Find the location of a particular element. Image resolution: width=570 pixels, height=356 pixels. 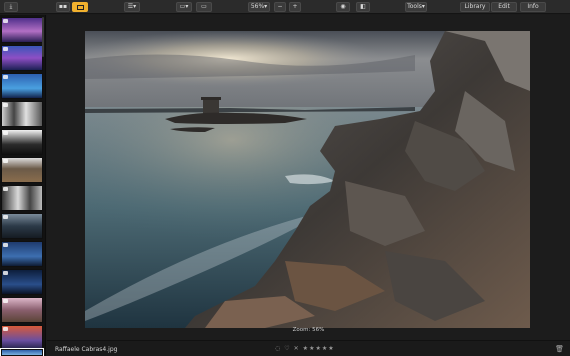

split-view-button: ▭ is located at coordinates (204, 7).